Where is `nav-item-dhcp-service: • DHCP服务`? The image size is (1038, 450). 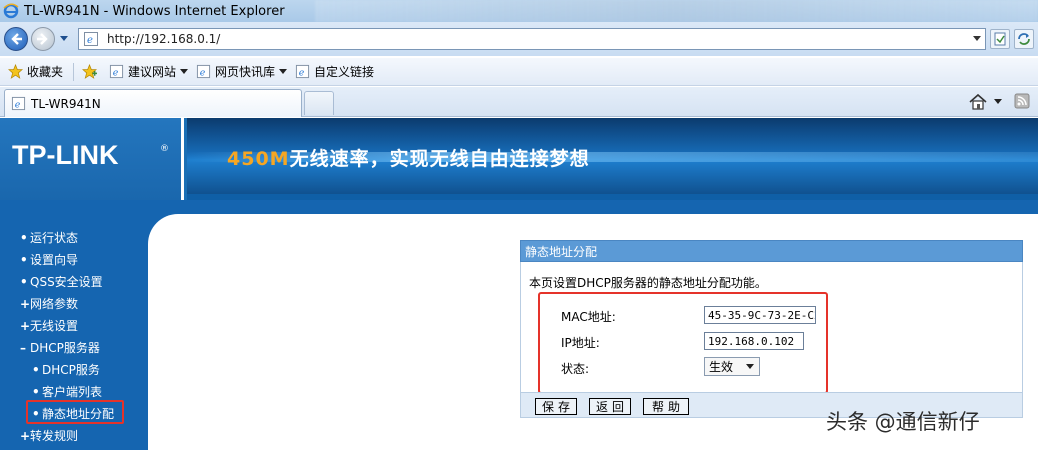
nav-item-dhcp-service: • DHCP服务 is located at coordinates (66, 369).